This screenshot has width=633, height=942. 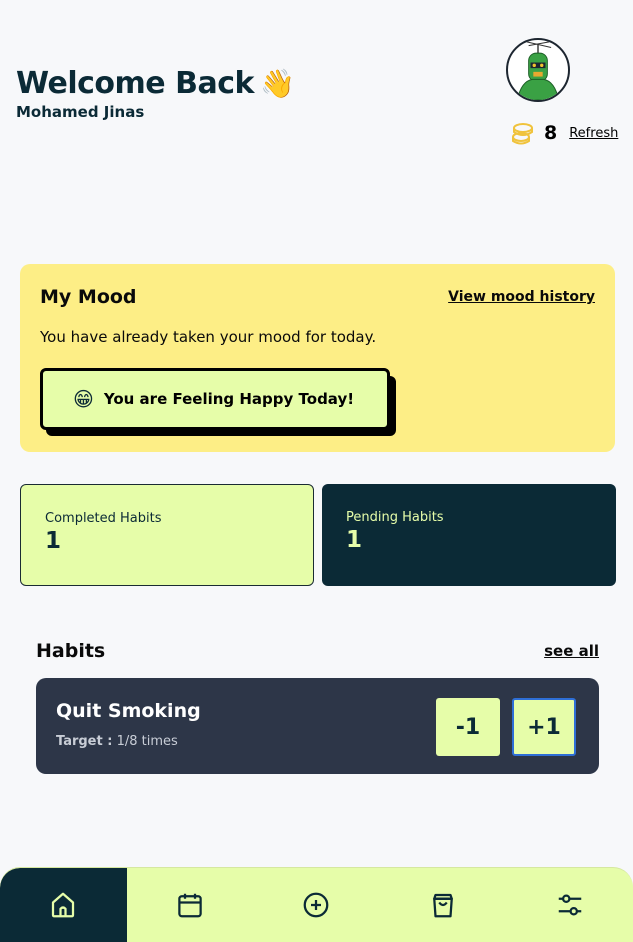 I want to click on mood-badge: 😁 You are Feeling Happy Today!, so click(x=215, y=399).